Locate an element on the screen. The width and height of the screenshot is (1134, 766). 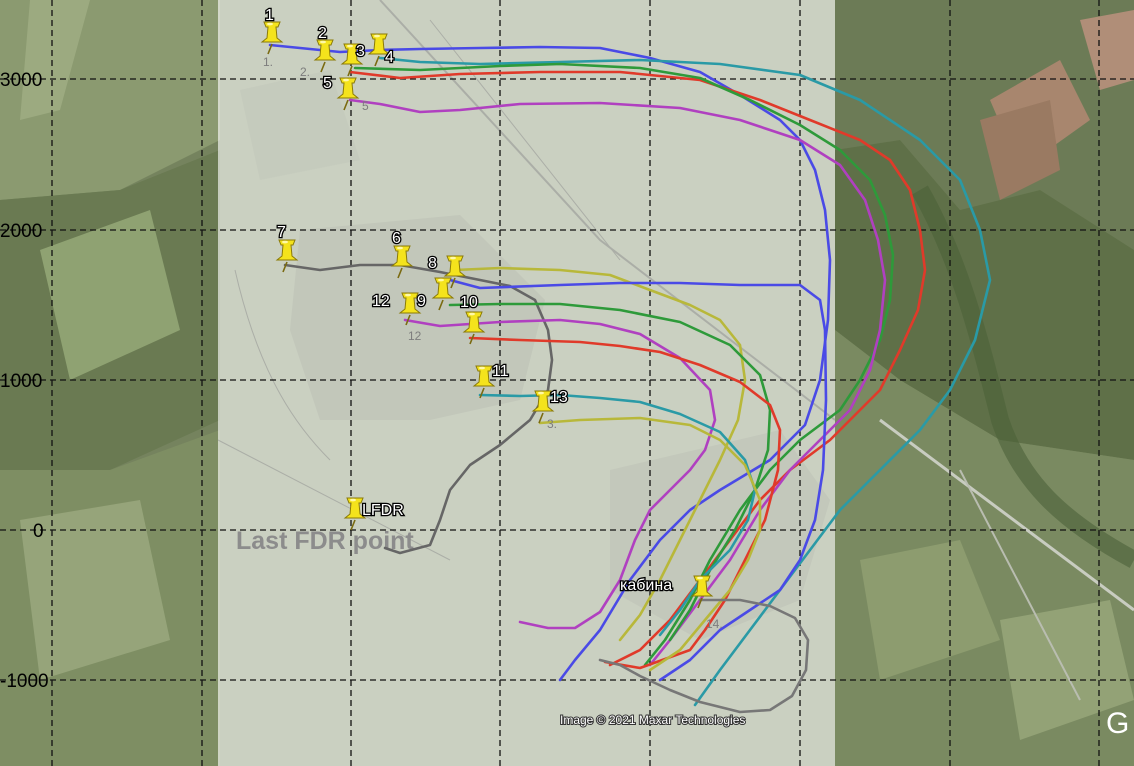
marker-label: 6 is located at coordinates (396, 238).